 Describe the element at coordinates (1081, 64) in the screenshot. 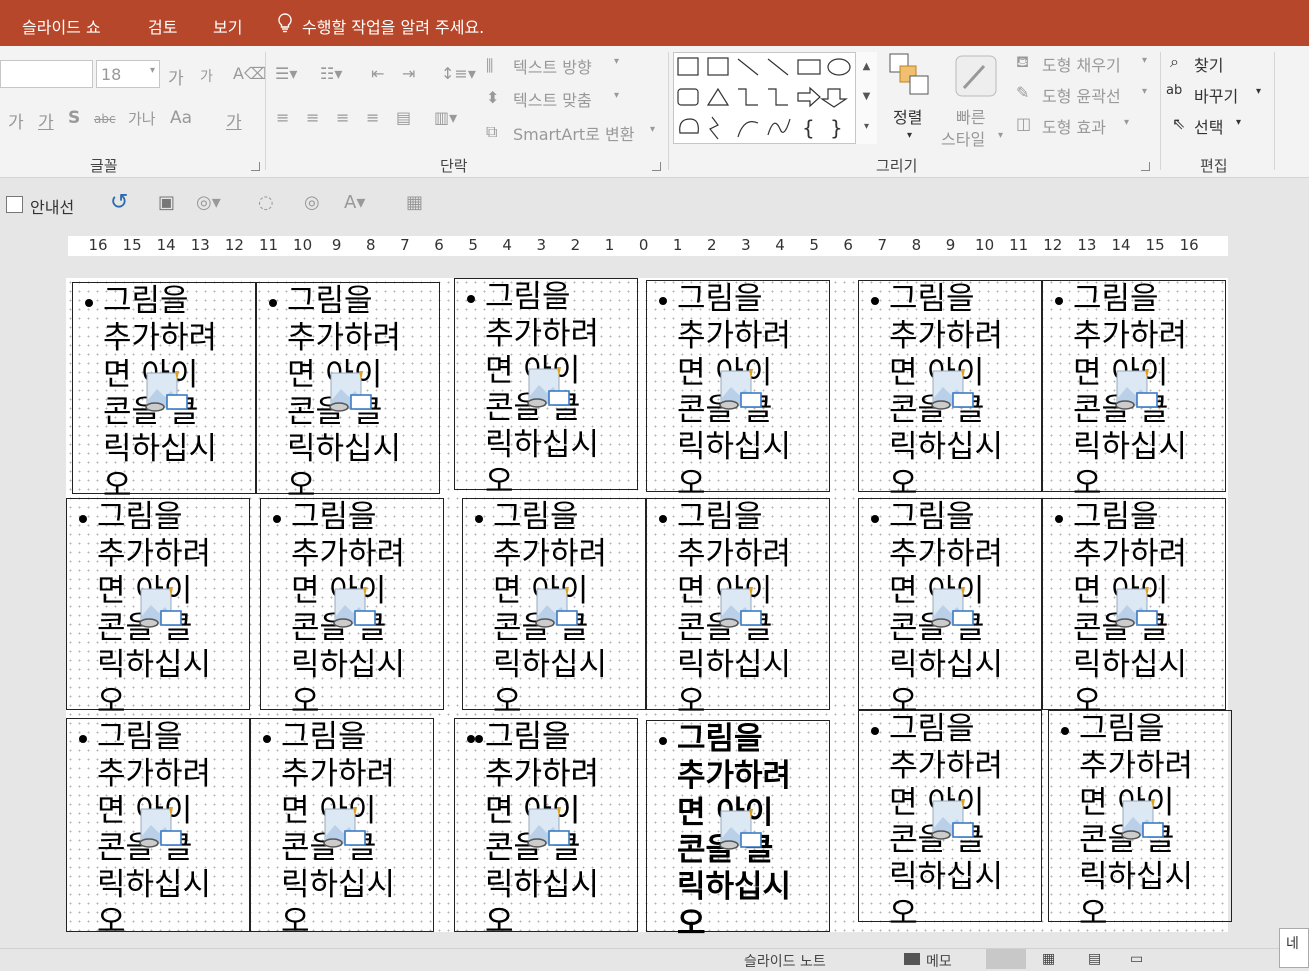

I see `shape-fill-button: 도형 채우기` at that location.